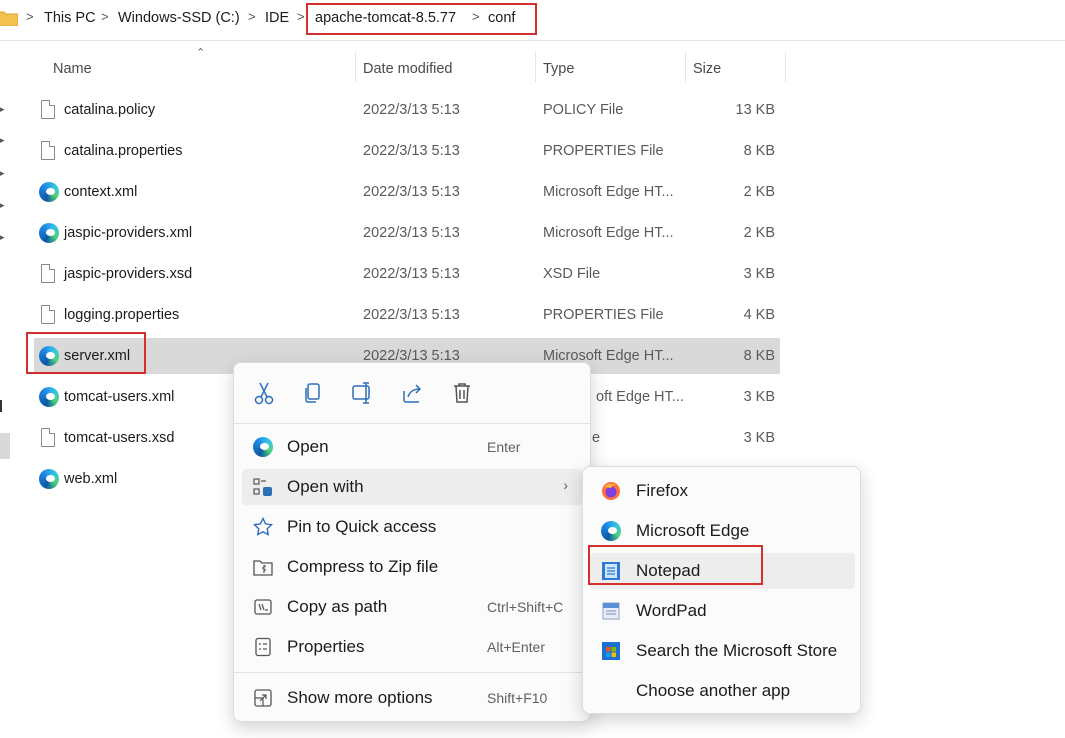  Describe the element at coordinates (516, 647) in the screenshot. I see `menu-item-shortcut: Alt+Enter` at that location.